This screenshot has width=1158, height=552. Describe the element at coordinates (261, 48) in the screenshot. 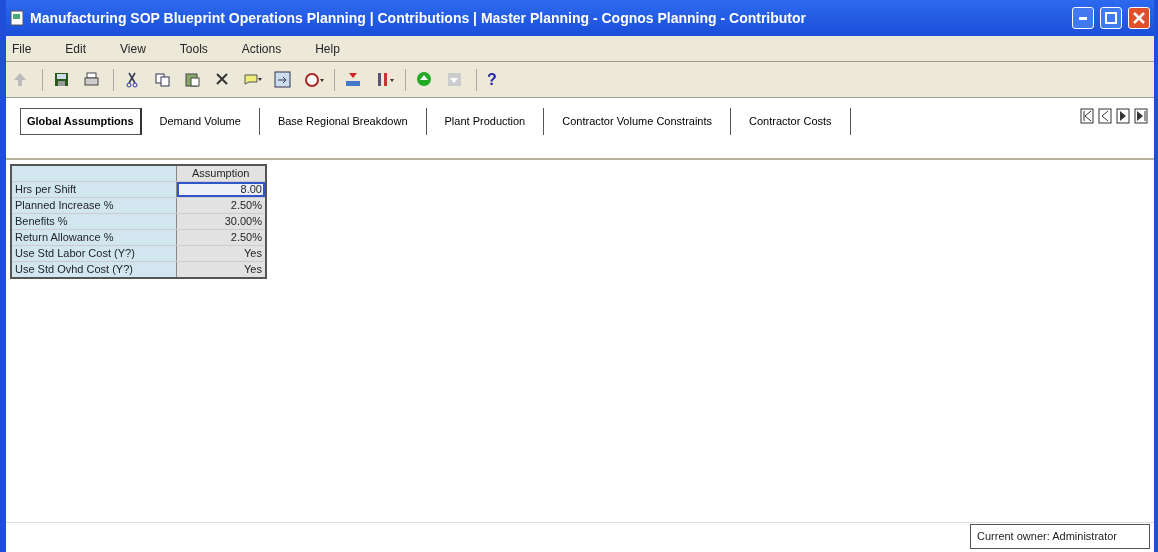

I see `menu-item: Actions` at that location.